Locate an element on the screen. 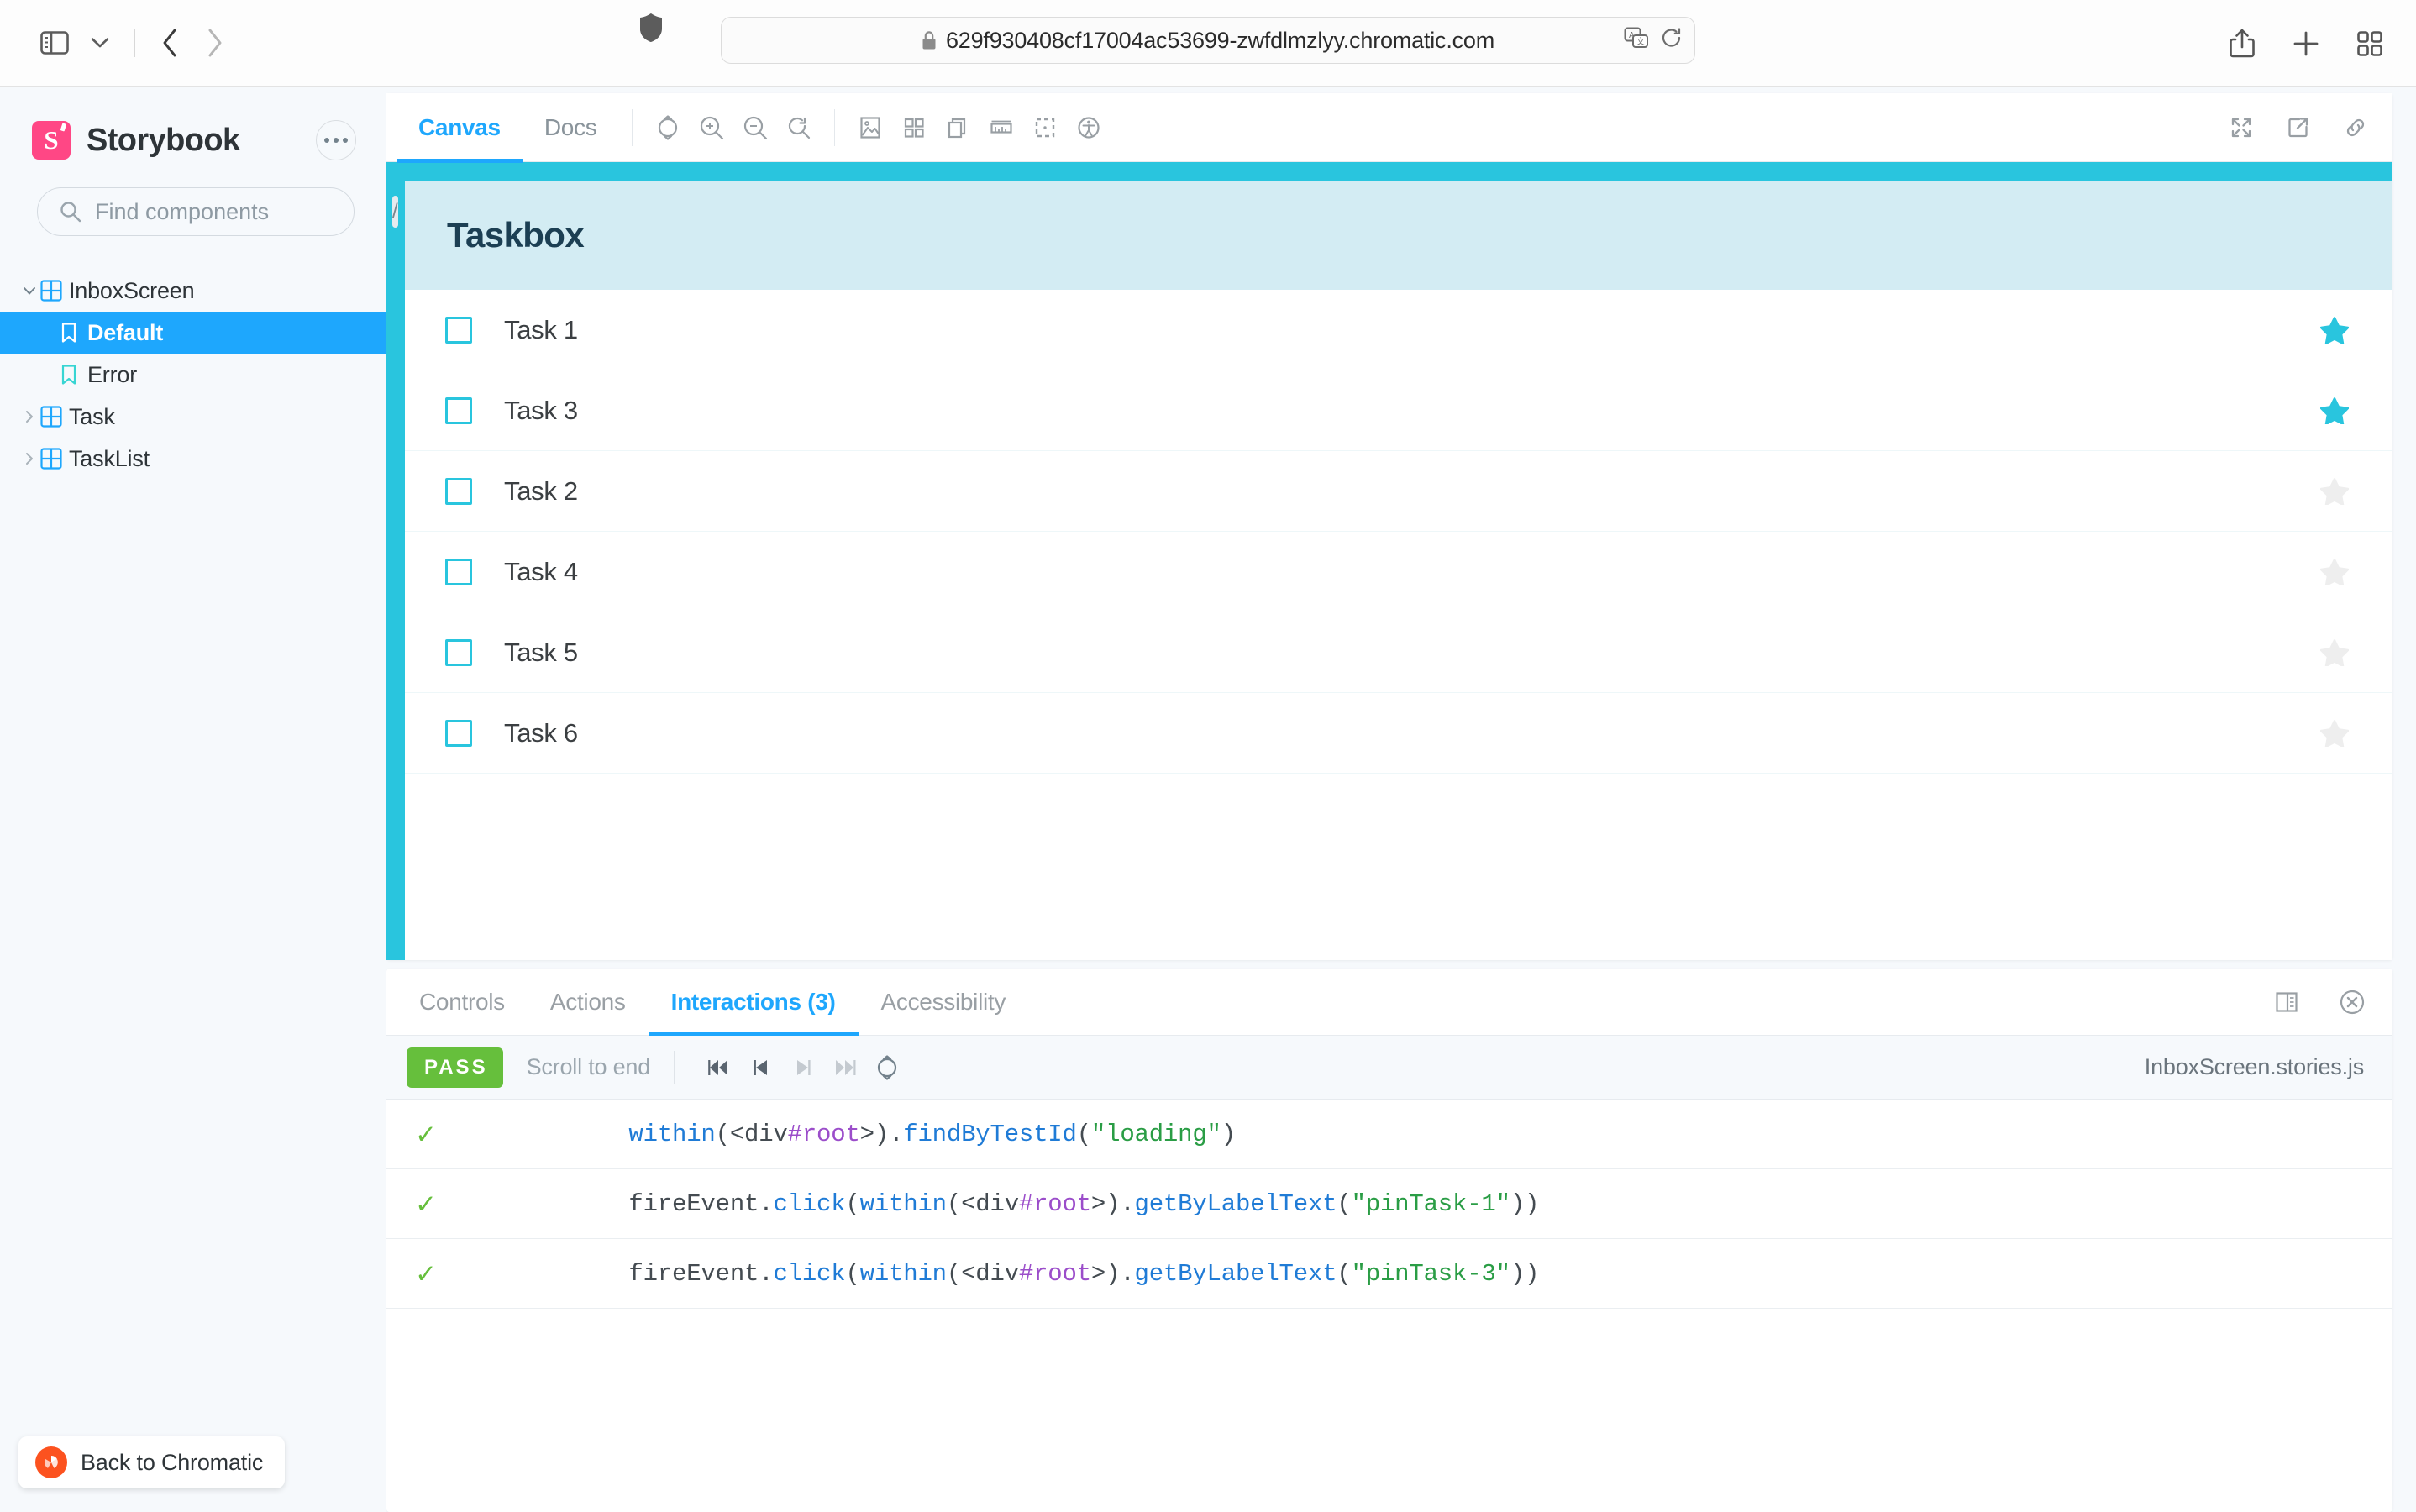 The height and width of the screenshot is (1512, 2416). chrome-divider is located at coordinates (134, 43).